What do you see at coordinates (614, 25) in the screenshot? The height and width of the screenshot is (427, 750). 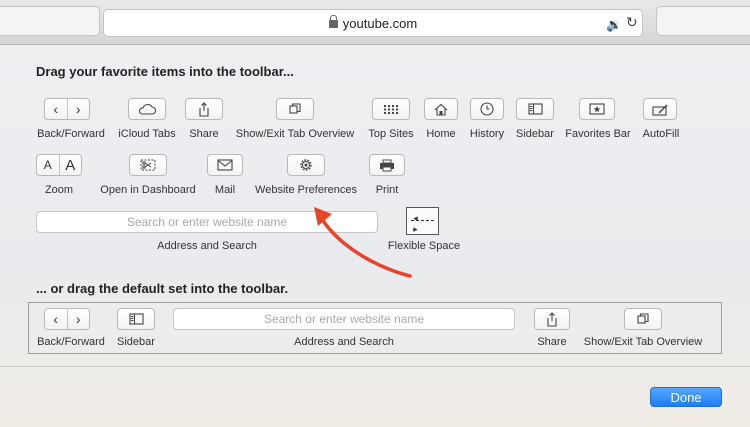 I see `speaker-icon: 🔉` at bounding box center [614, 25].